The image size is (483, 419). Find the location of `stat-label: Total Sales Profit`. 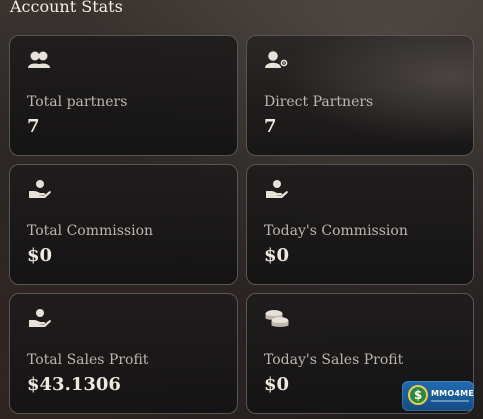

stat-label: Total Sales Profit is located at coordinates (88, 360).